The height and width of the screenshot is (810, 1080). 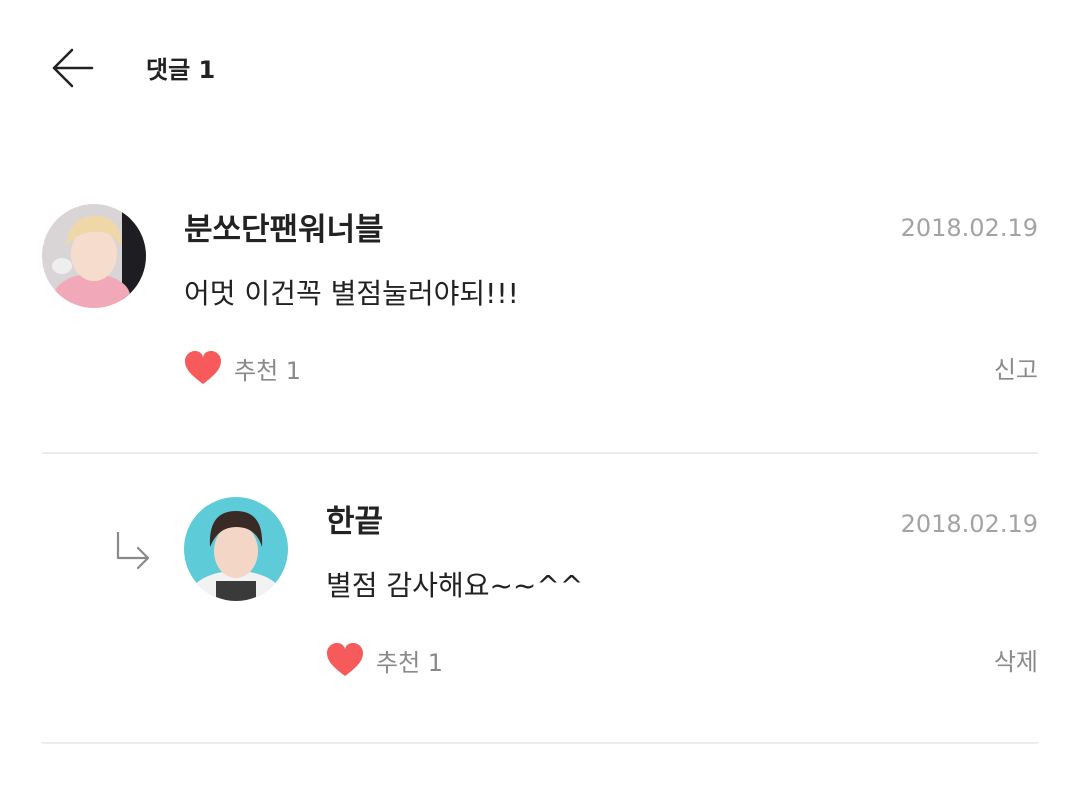 What do you see at coordinates (1016, 662) in the screenshot?
I see `delete-button: 삭제` at bounding box center [1016, 662].